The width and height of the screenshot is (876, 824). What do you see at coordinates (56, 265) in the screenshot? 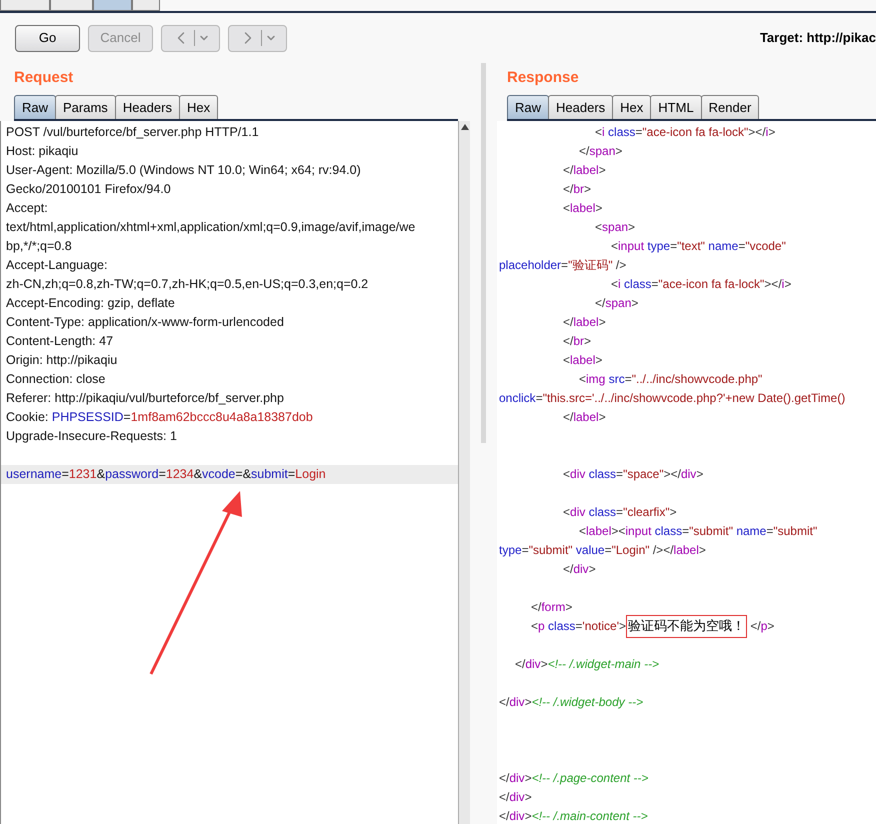
I see `code-line: Accept-Language:` at bounding box center [56, 265].